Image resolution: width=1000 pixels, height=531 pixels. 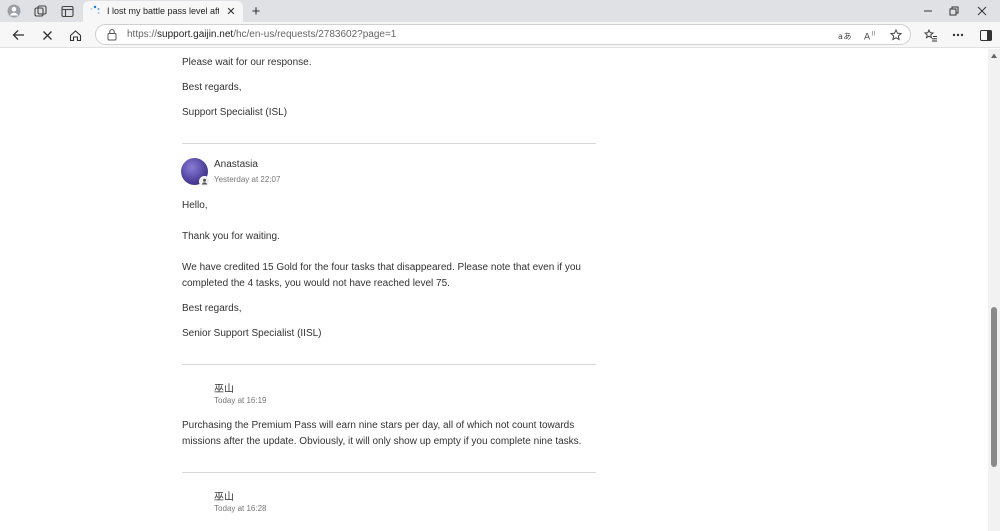 I want to click on home-icon, so click(x=75, y=35).